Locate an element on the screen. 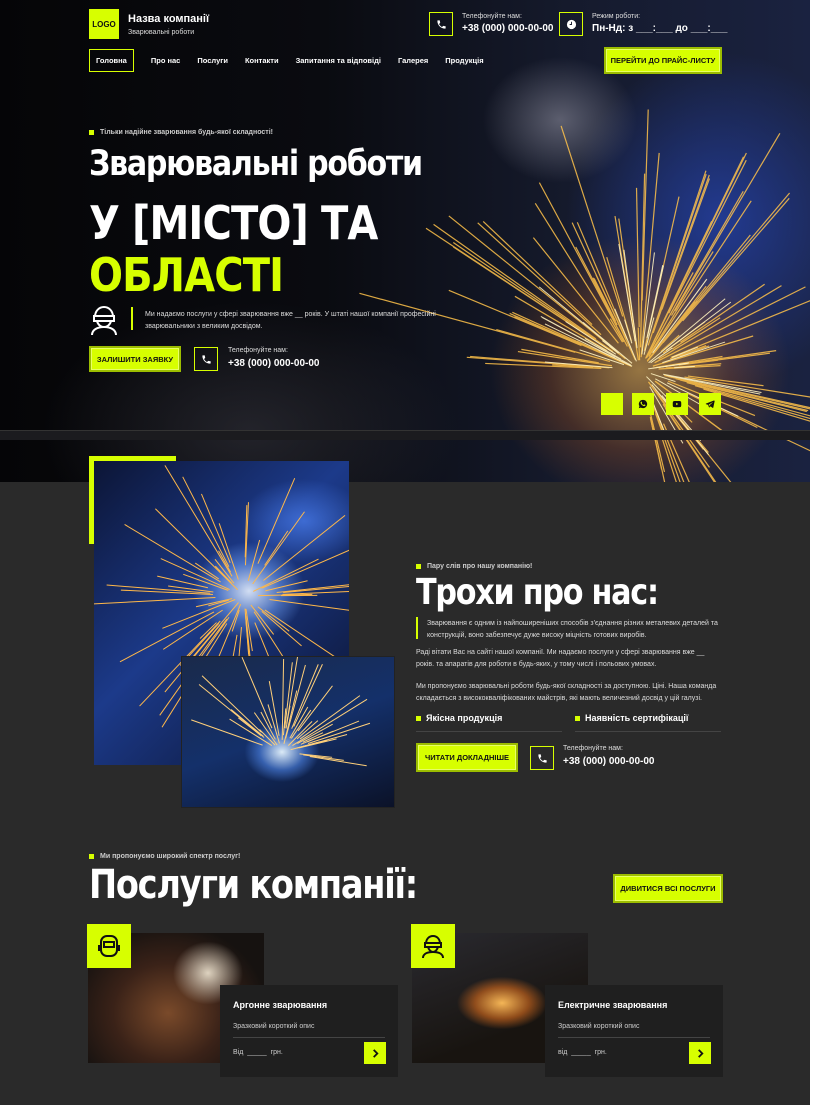 The width and height of the screenshot is (818, 1105). nav-item-products: Продукція is located at coordinates (464, 60).